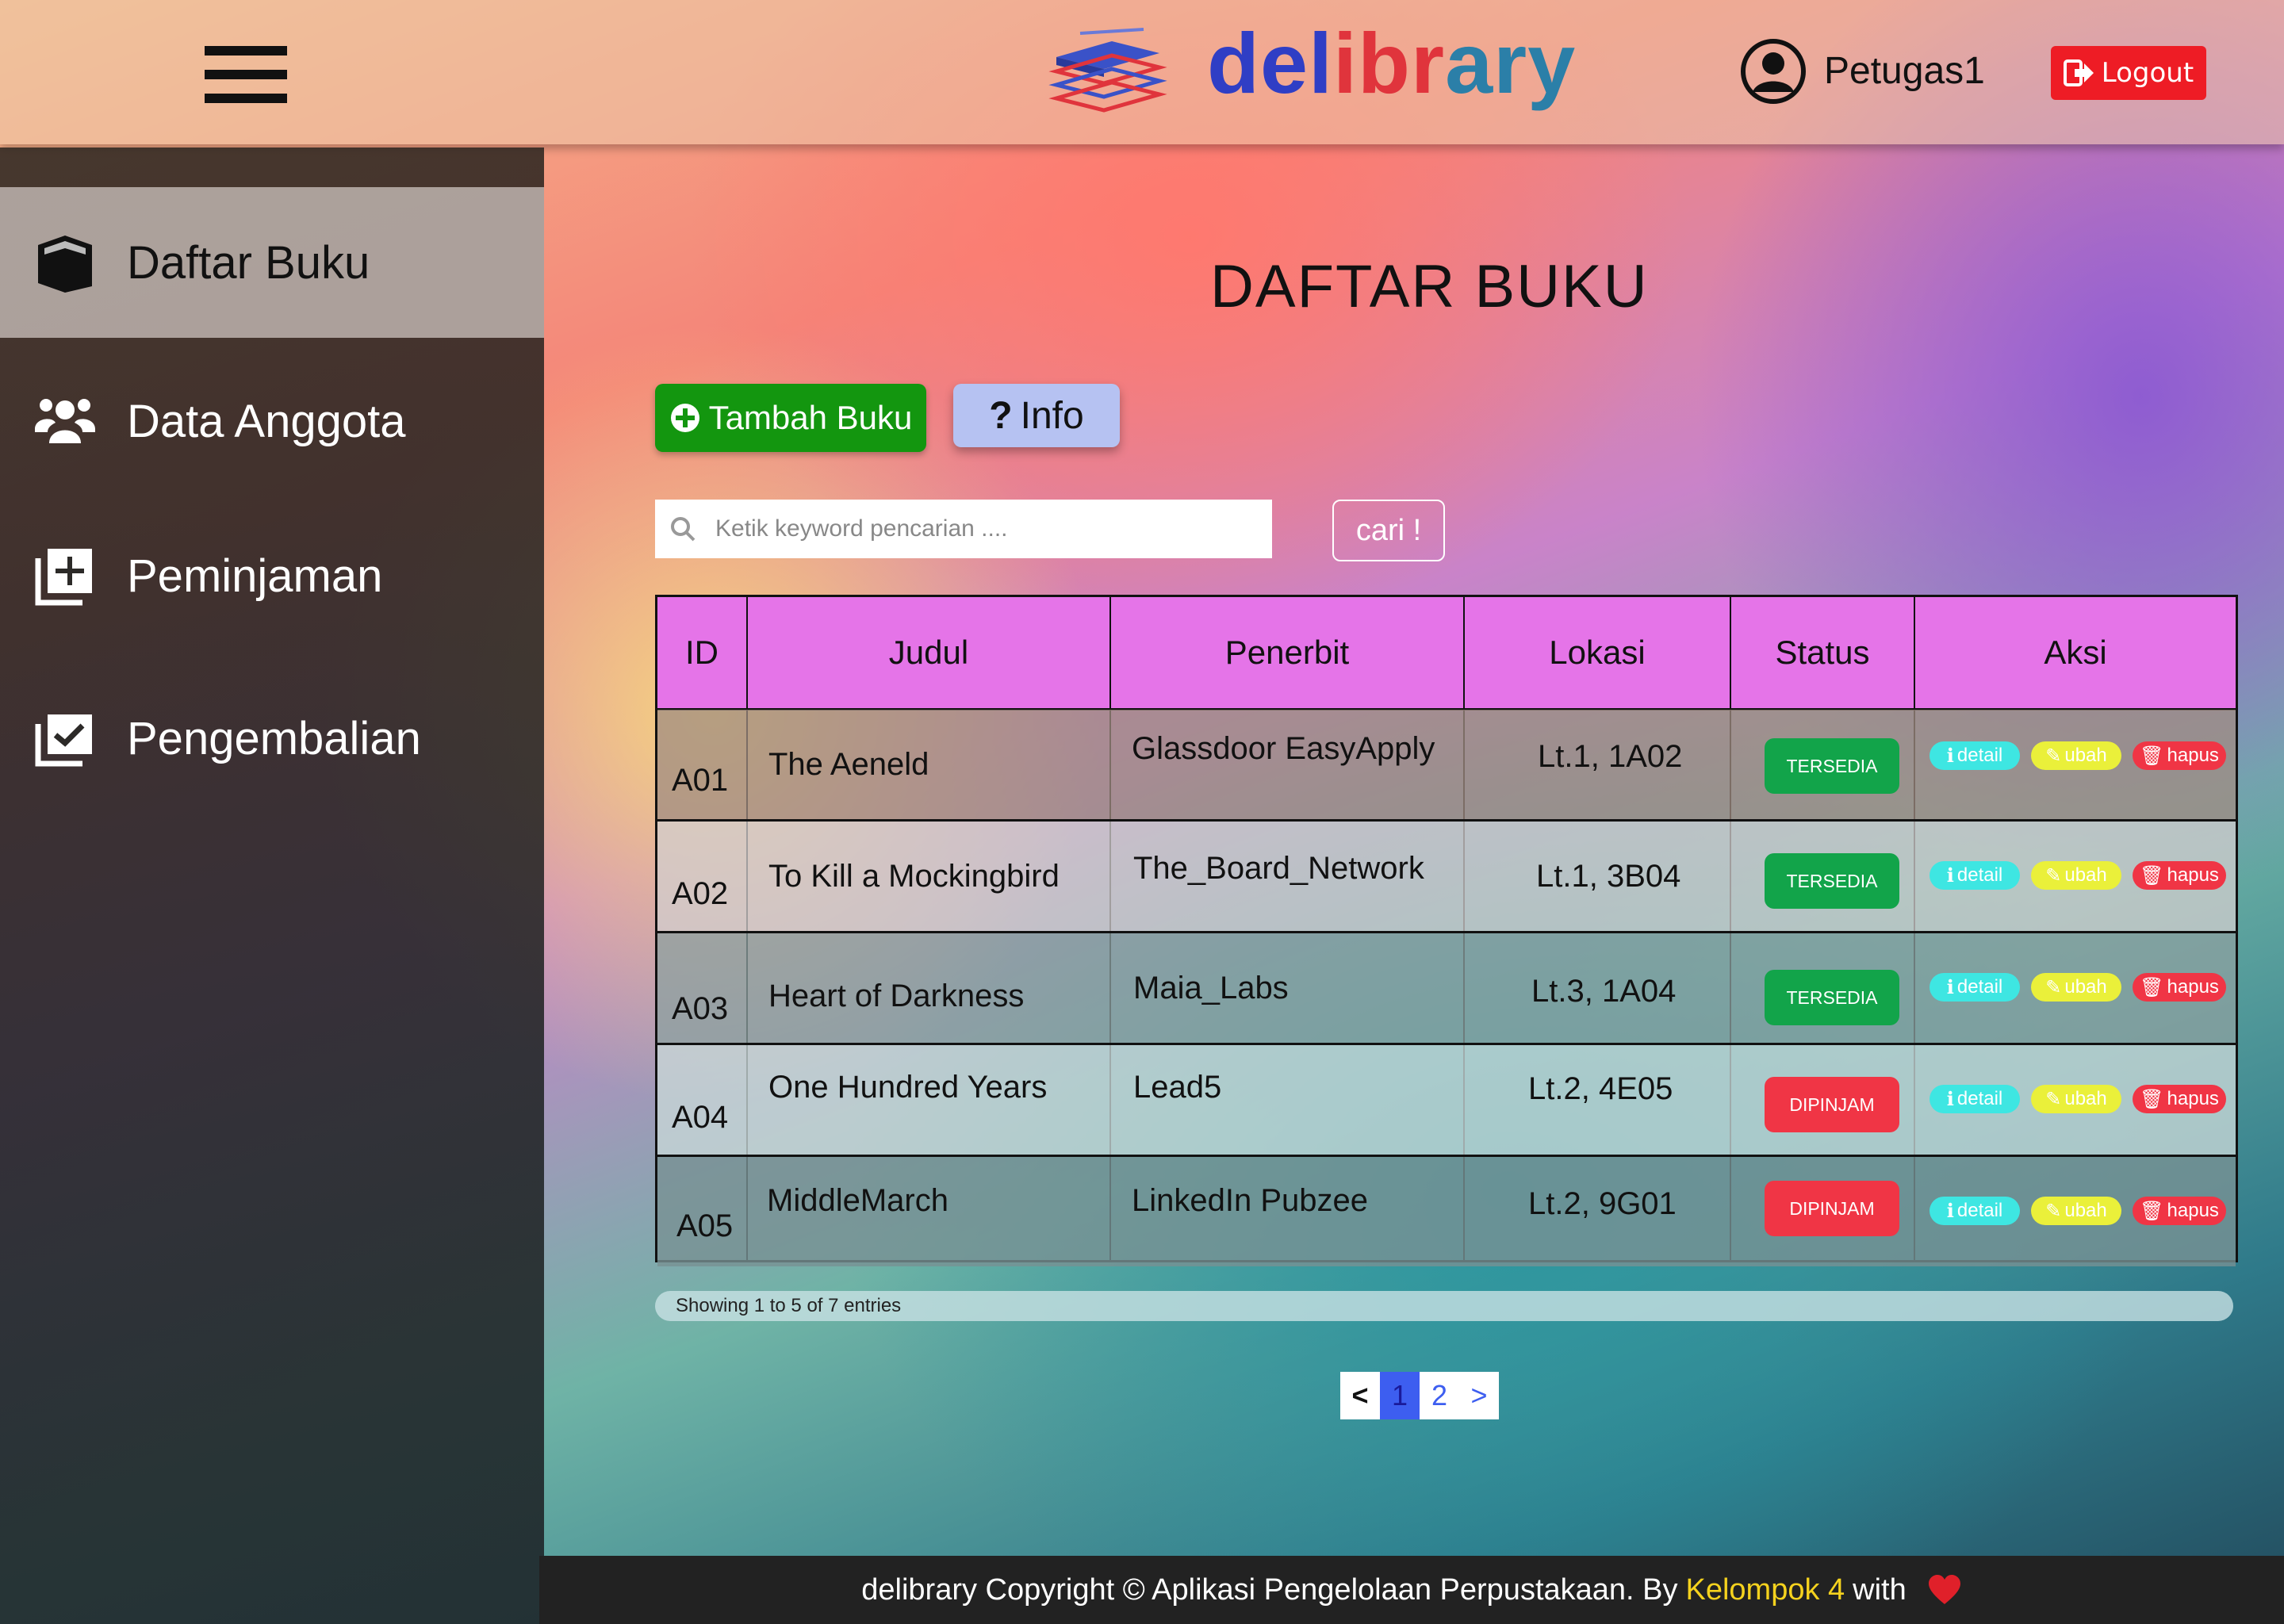  I want to click on add-book-button: Tambah Buku, so click(790, 418).